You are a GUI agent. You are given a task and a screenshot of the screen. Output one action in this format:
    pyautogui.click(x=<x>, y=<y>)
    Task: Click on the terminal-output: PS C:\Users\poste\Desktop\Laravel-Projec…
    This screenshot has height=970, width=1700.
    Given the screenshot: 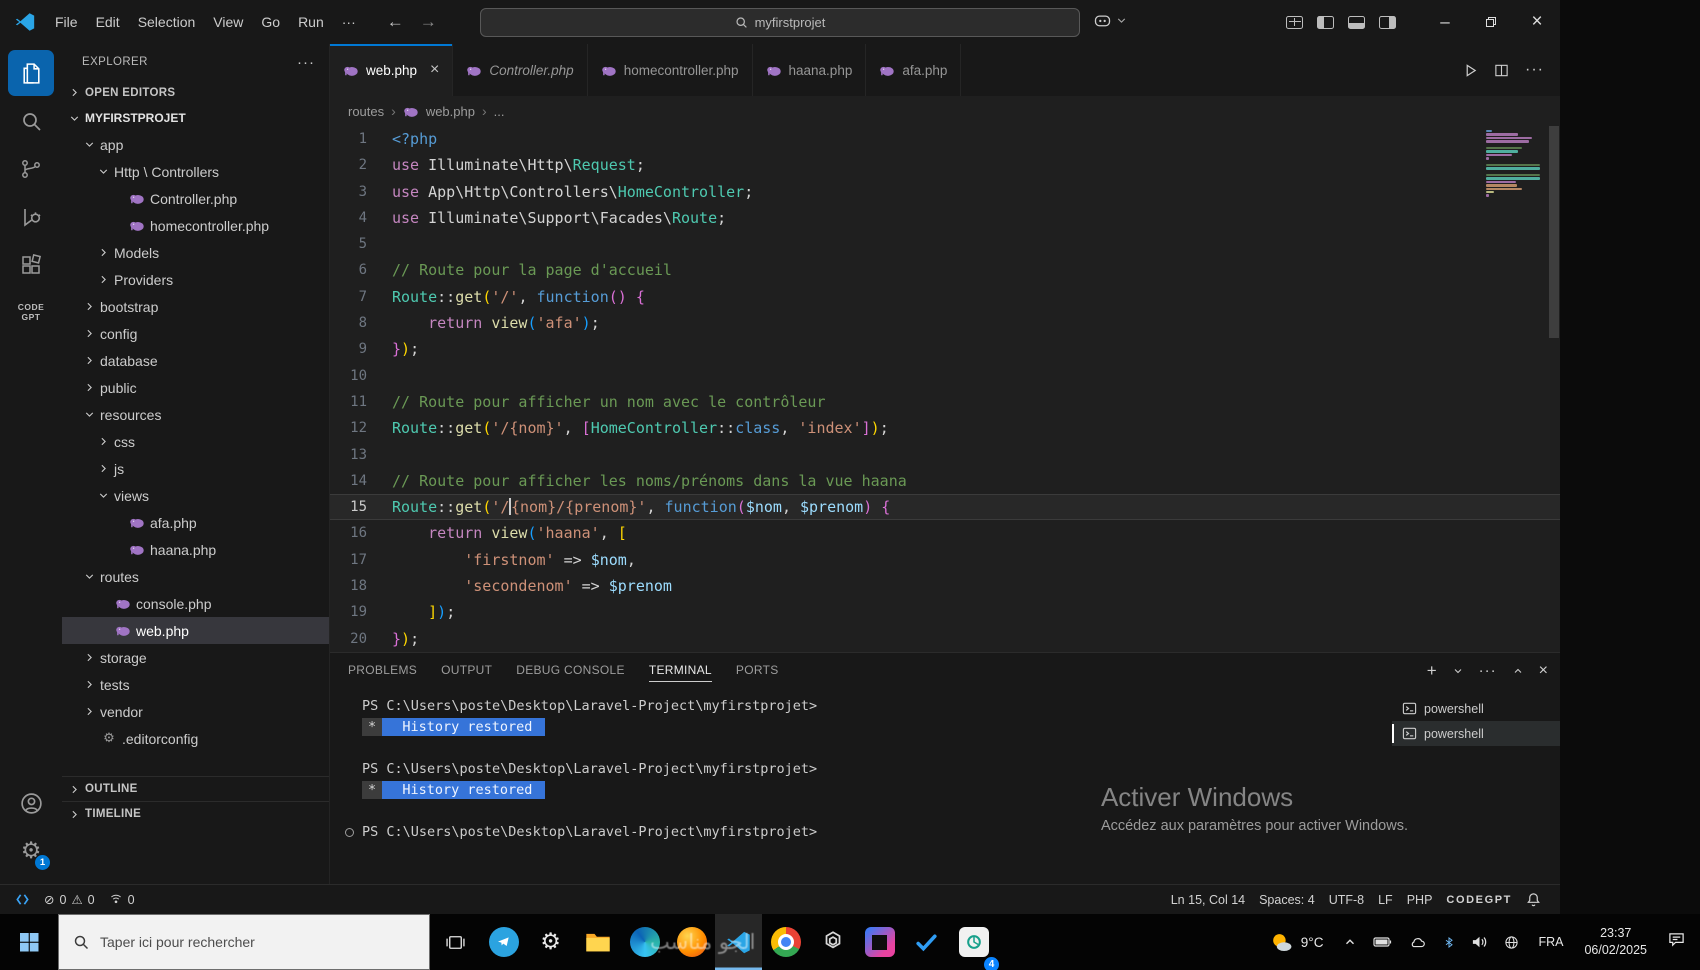 What is the action you would take?
    pyautogui.click(x=861, y=786)
    